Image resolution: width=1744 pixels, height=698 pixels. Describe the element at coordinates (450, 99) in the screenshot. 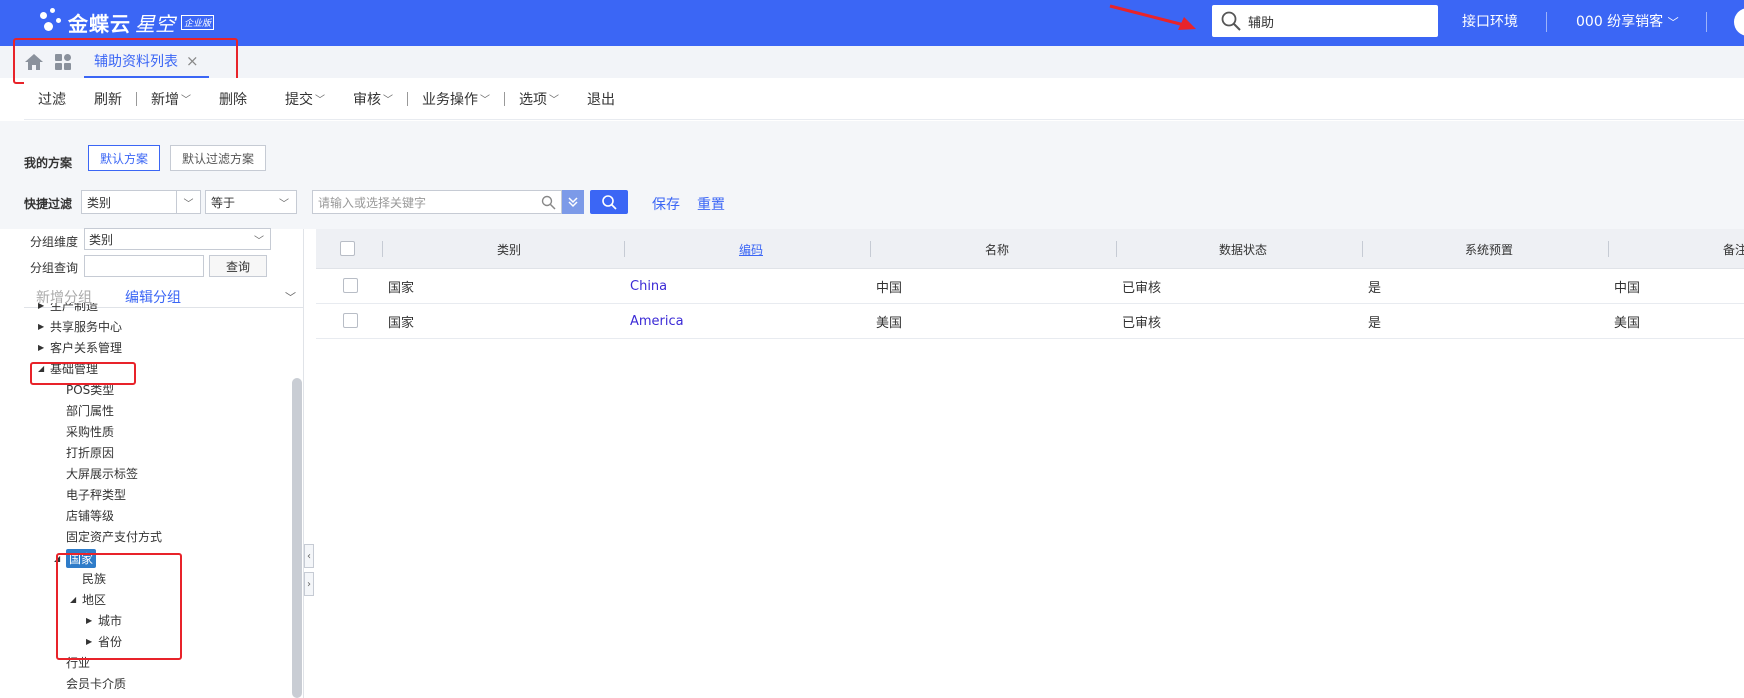

I see `business-label: 业务操作` at that location.